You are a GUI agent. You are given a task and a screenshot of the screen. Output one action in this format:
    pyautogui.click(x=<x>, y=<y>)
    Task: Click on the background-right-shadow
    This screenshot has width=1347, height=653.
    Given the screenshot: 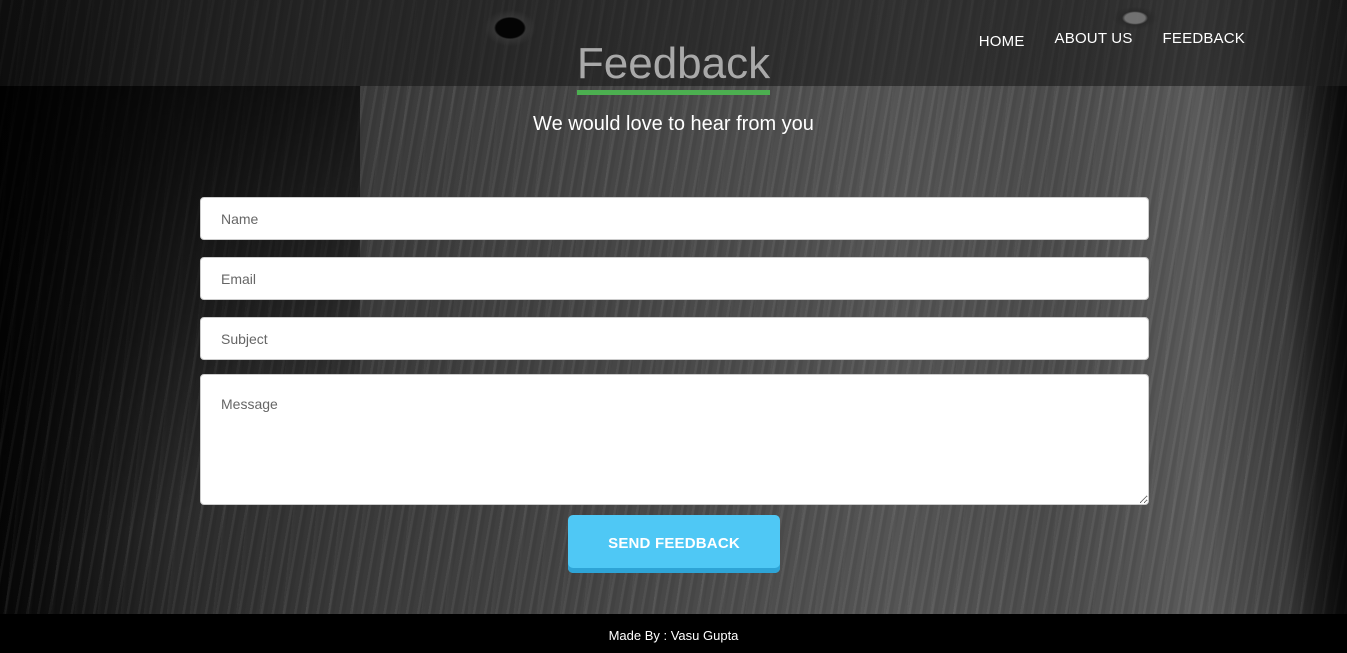 What is the action you would take?
    pyautogui.click(x=1317, y=350)
    